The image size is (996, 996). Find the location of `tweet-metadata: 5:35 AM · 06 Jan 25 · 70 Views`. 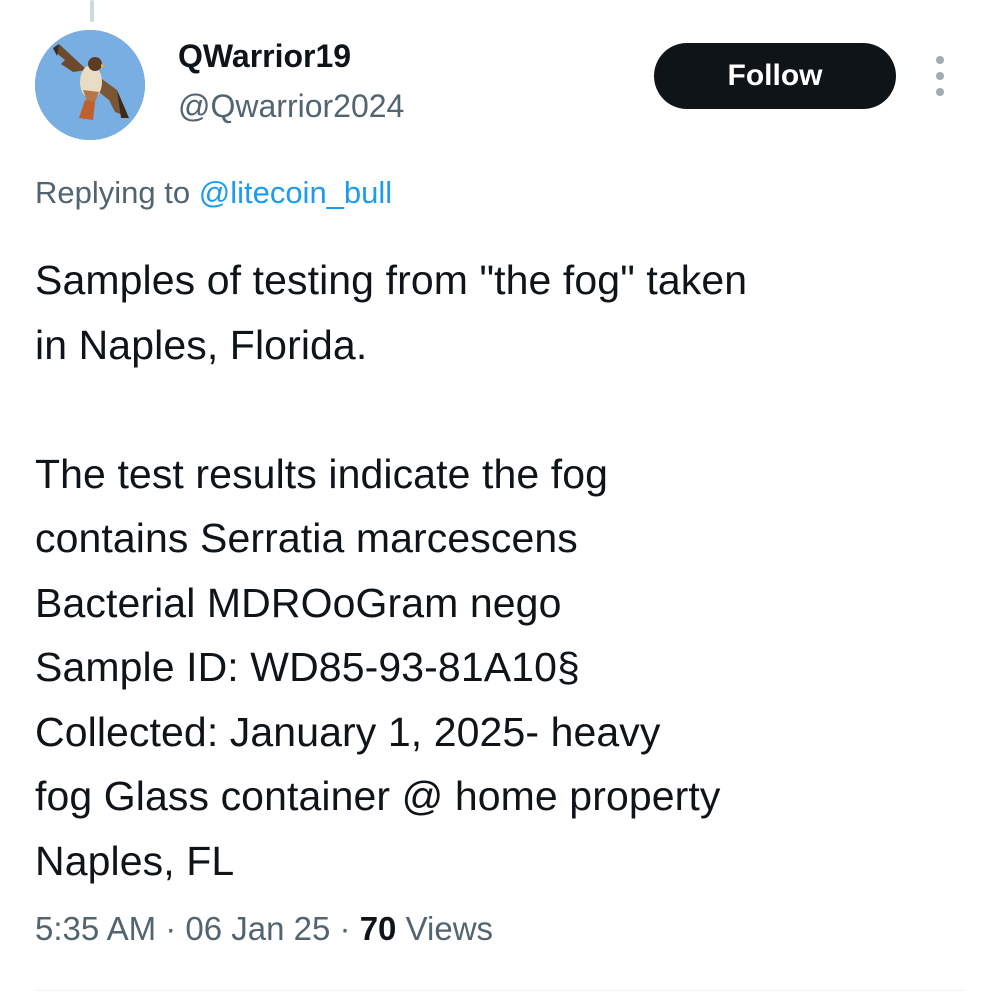

tweet-metadata: 5:35 AM · 06 Jan 25 · 70 Views is located at coordinates (264, 929).